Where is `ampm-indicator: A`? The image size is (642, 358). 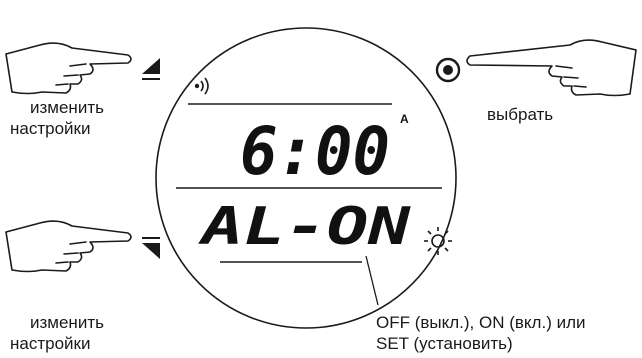
ampm-indicator: A is located at coordinates (404, 119).